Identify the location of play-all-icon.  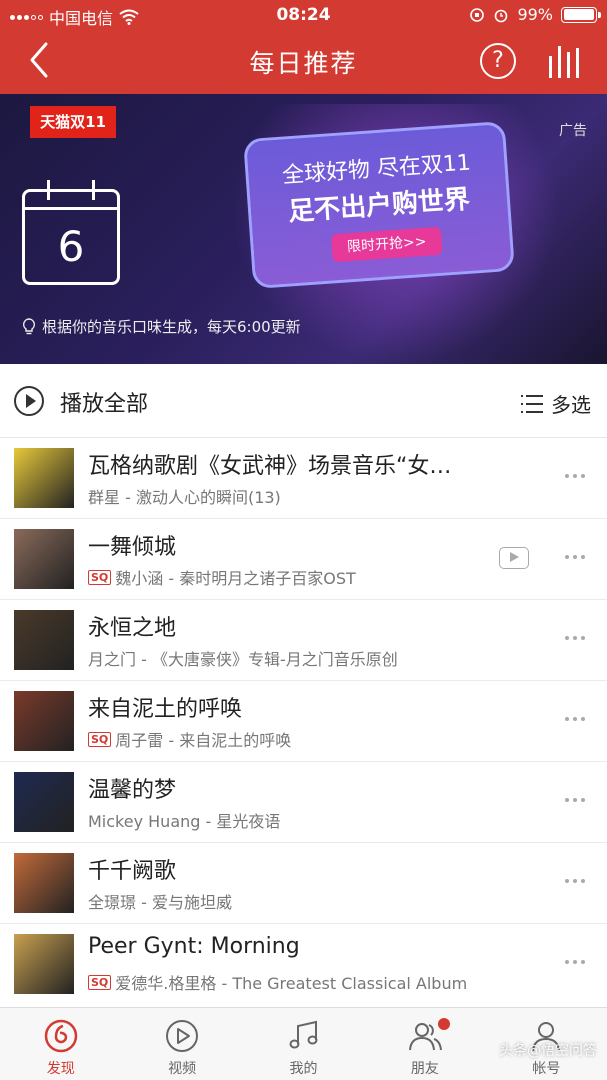
(29, 401).